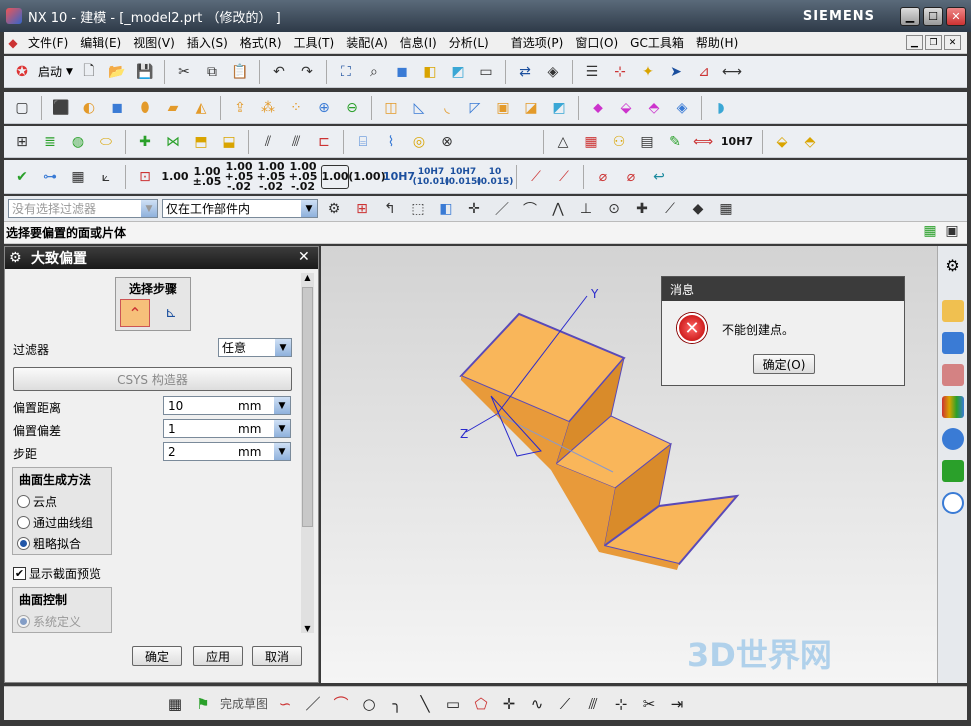  I want to click on menu-file: 文件(F), so click(48, 42).